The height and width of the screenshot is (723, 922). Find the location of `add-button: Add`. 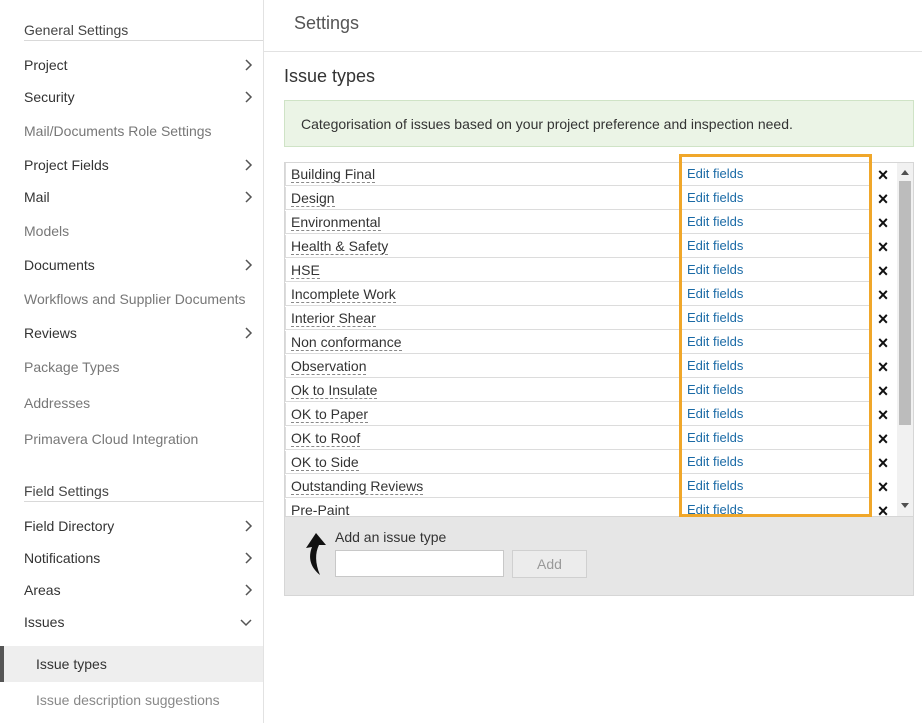

add-button: Add is located at coordinates (549, 564).